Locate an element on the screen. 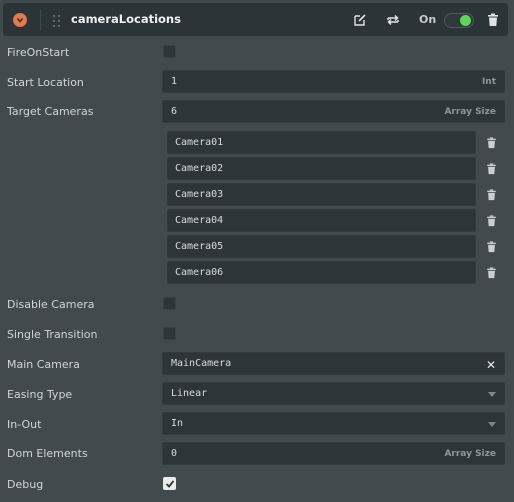  toggle-knob is located at coordinates (465, 20).